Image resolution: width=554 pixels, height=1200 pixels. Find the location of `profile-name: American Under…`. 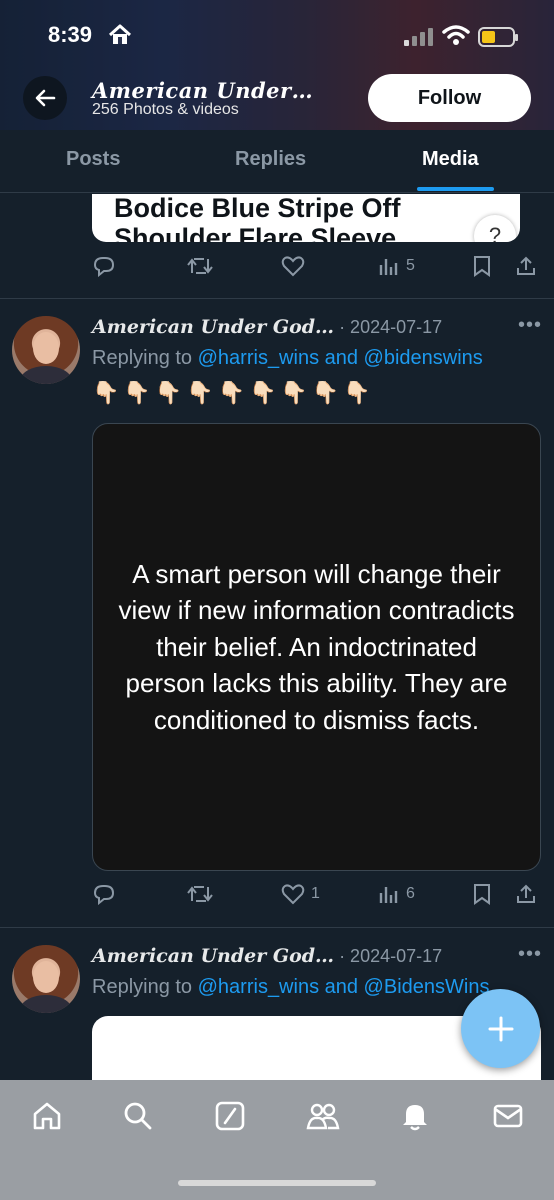

profile-name: American Under… is located at coordinates (203, 90).